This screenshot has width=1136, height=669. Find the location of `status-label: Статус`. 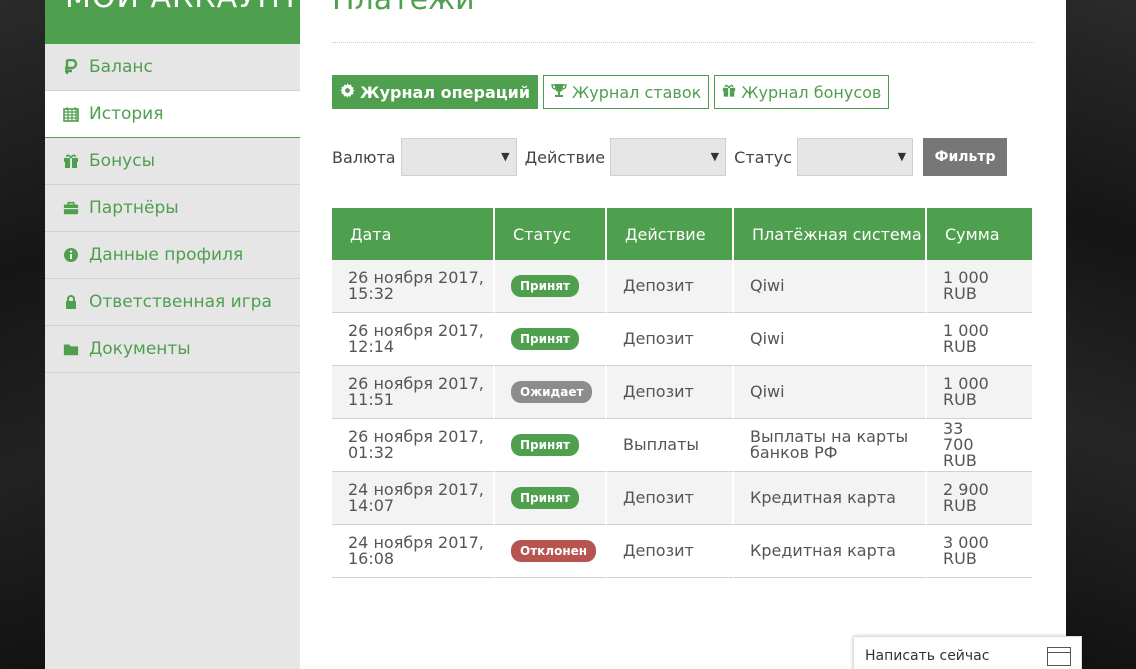

status-label: Статус is located at coordinates (763, 157).